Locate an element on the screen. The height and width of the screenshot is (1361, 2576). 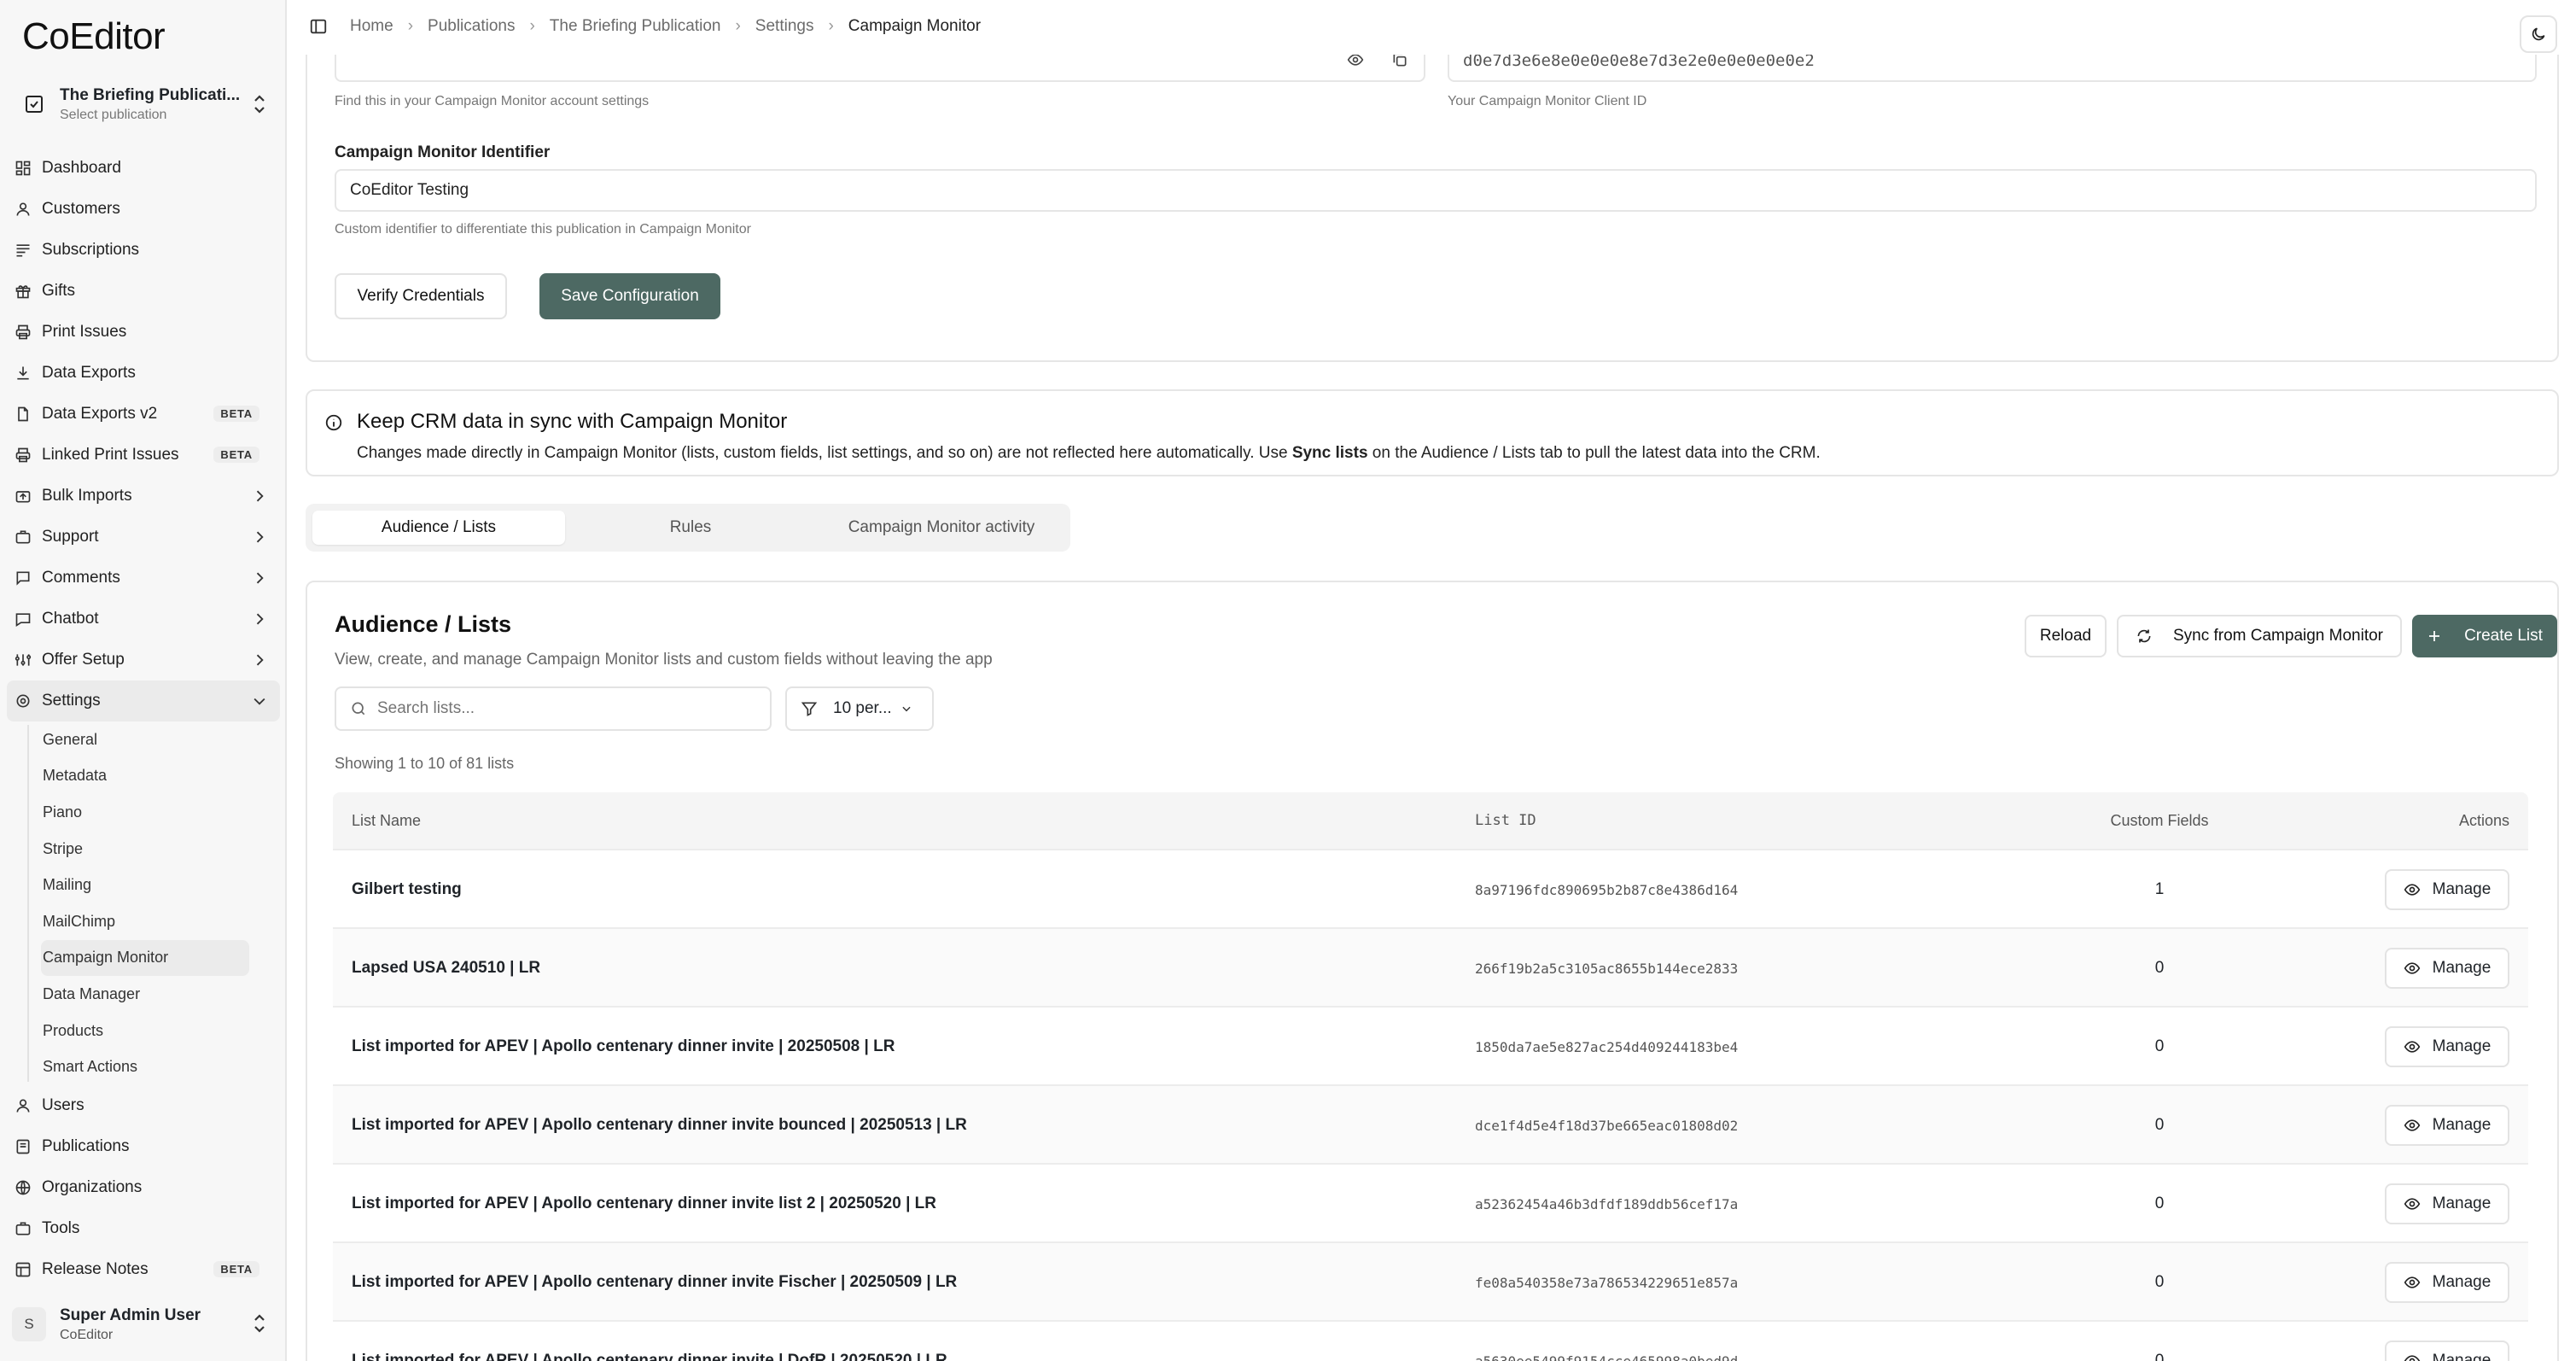
sync-button: Sync from Campaign Monitor is located at coordinates (2259, 636).